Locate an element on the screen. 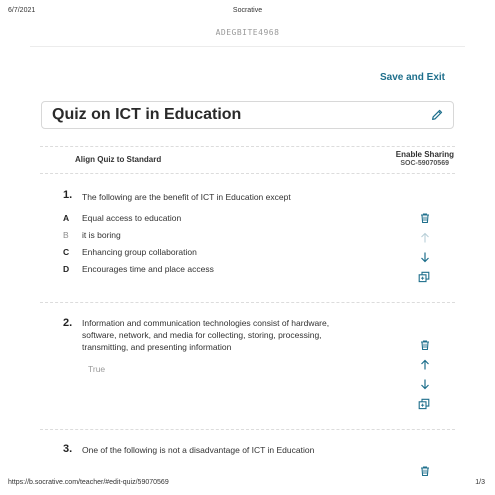 The image size is (495, 495). quiz-title: Quiz on ICT in Education is located at coordinates (147, 114).